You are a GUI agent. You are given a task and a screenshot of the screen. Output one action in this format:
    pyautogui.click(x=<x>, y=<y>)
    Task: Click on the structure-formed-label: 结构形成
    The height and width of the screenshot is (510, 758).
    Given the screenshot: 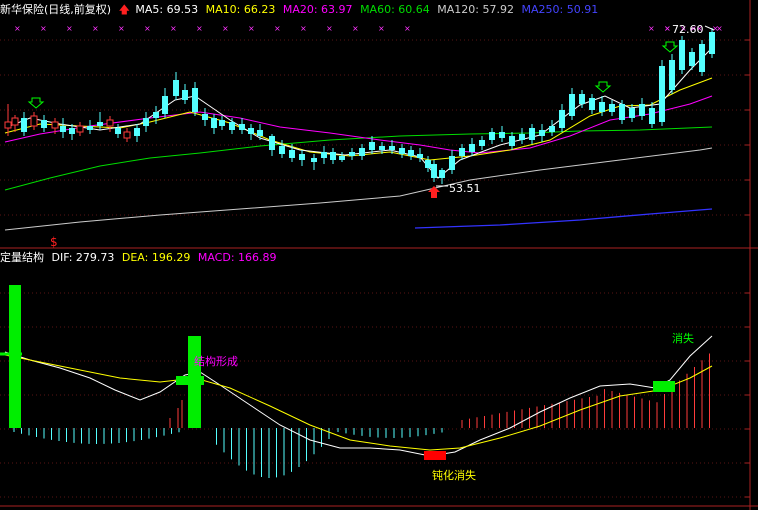 What is the action you would take?
    pyautogui.click(x=216, y=361)
    